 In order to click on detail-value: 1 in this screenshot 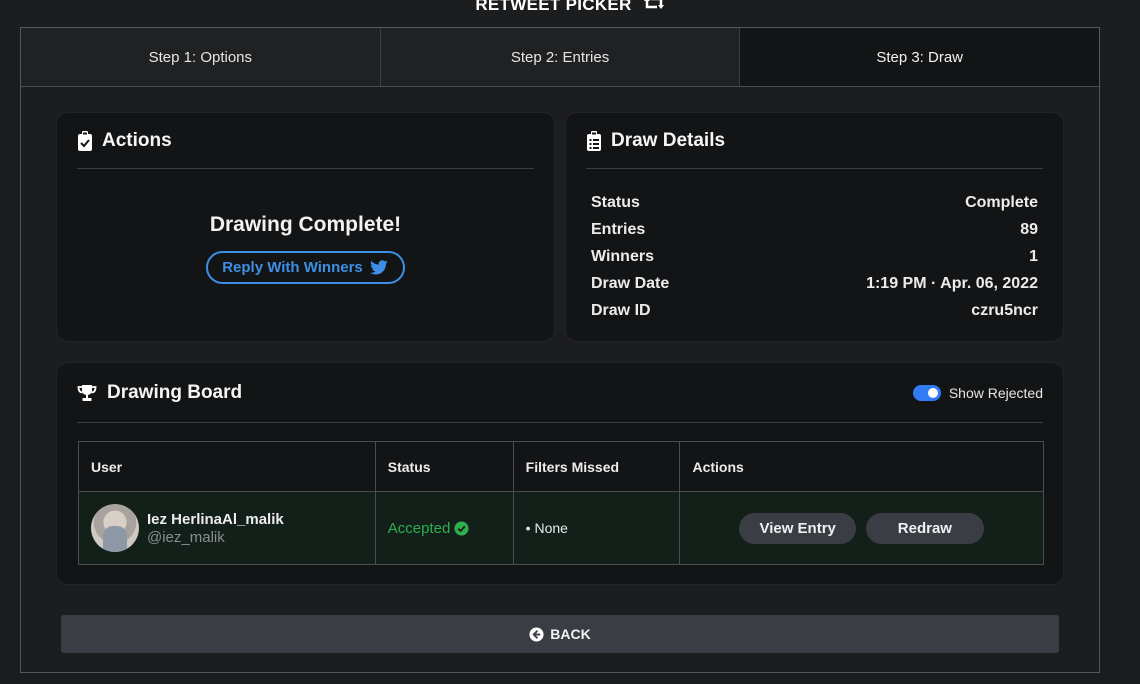, I will do `click(1033, 256)`.